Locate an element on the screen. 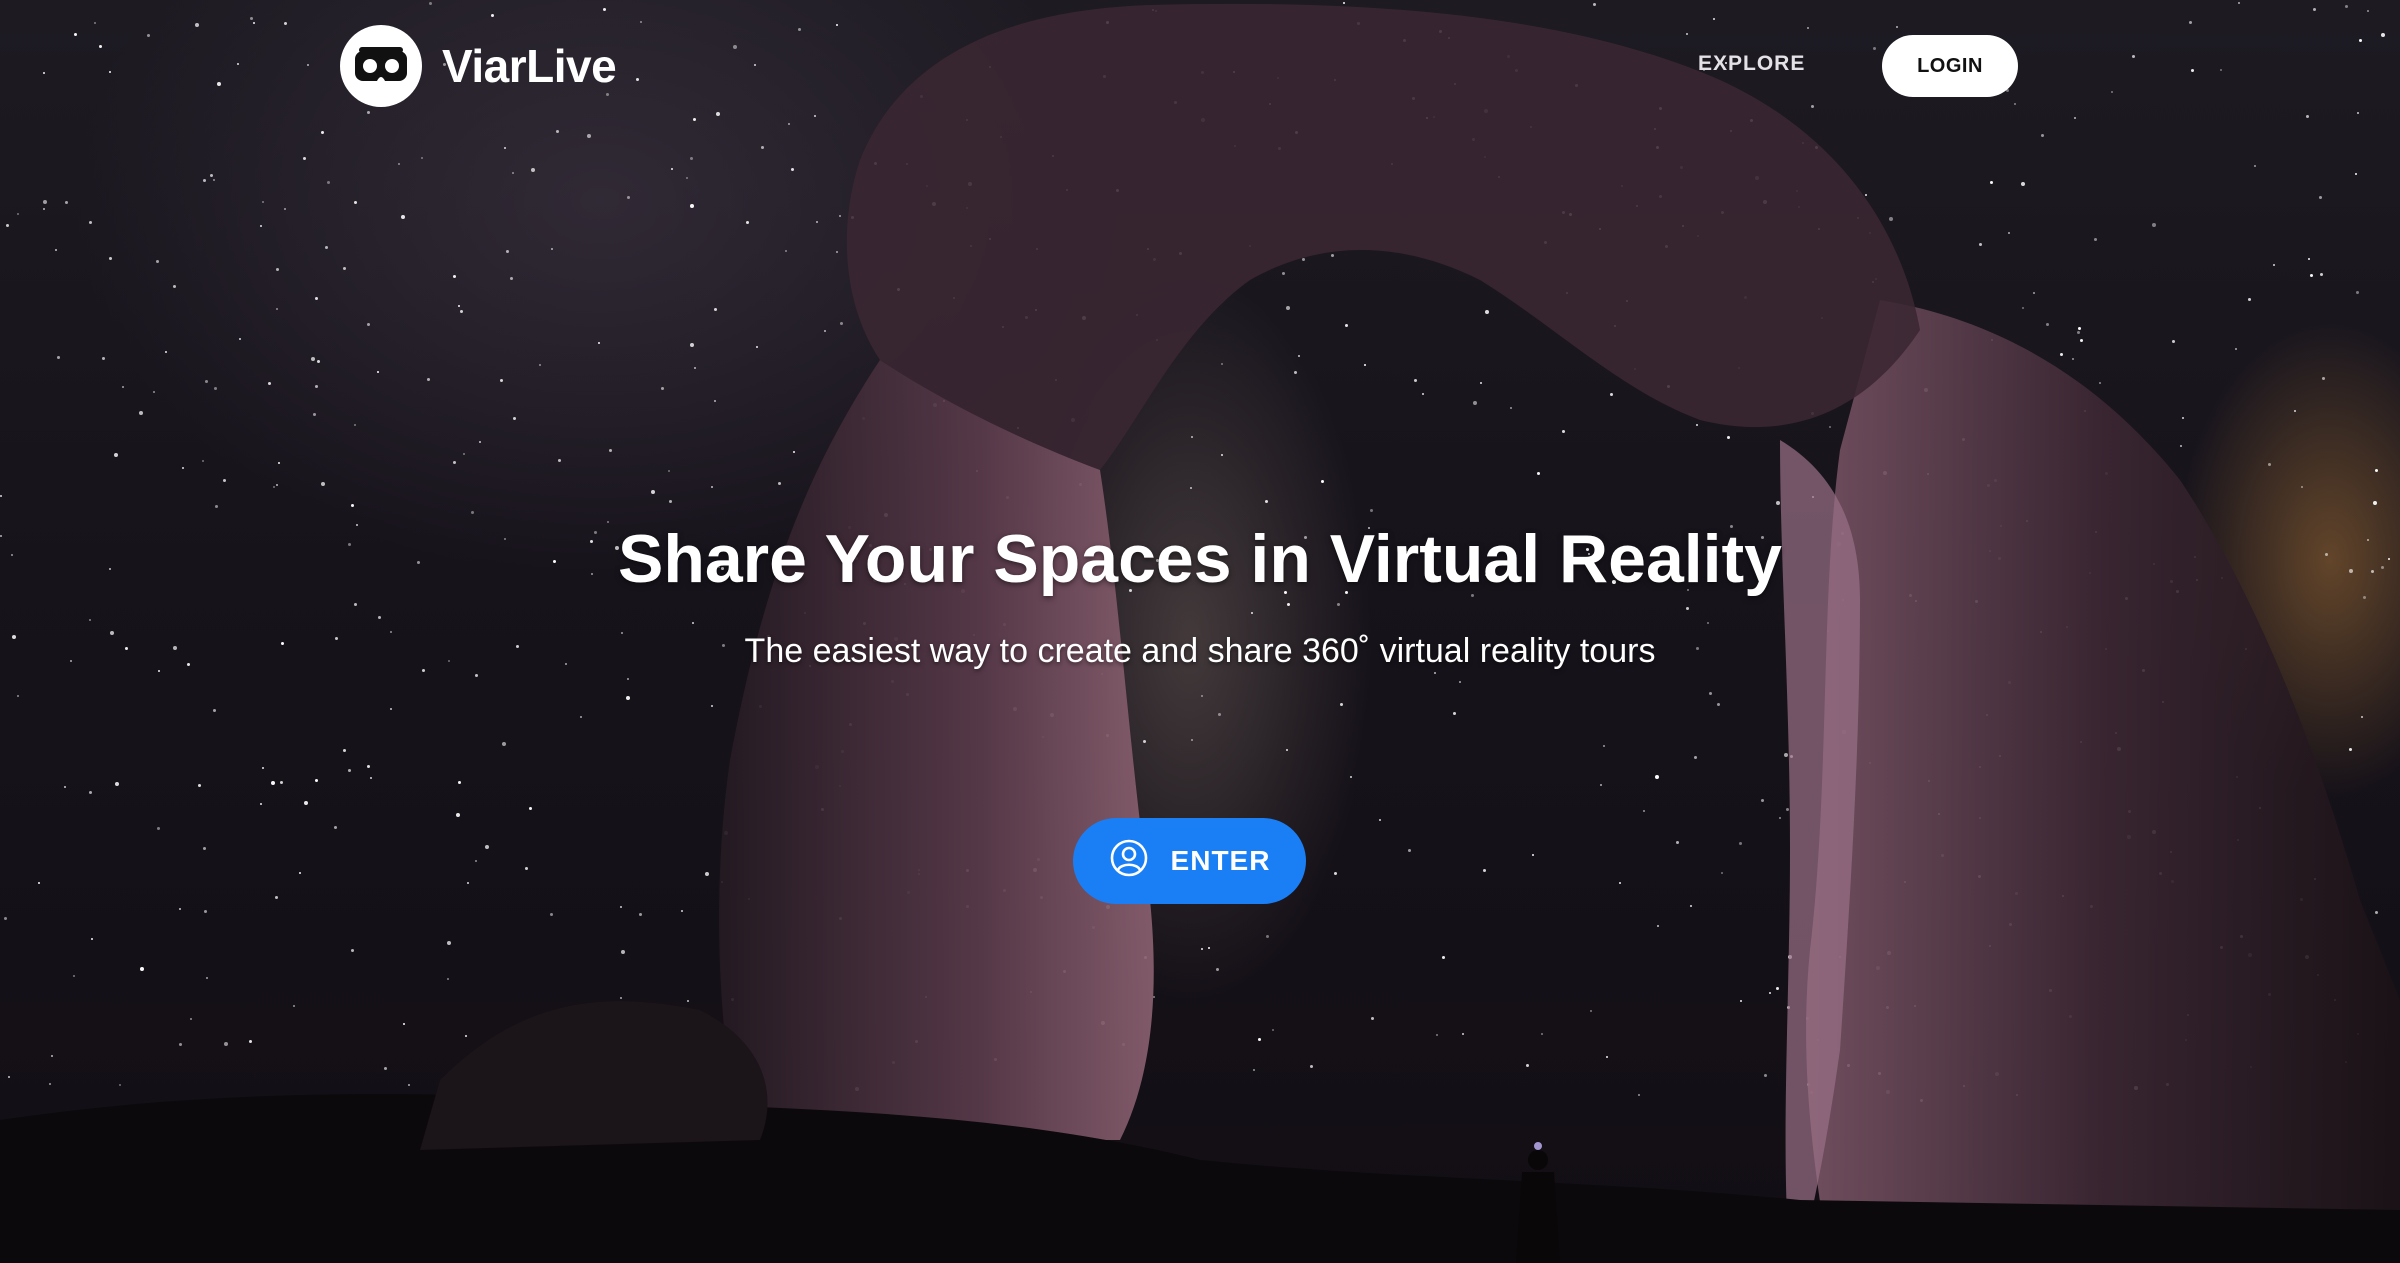 Image resolution: width=2400 pixels, height=1263 pixels. hero-title: Share Your Spaces in Virtual Reality is located at coordinates (1200, 559).